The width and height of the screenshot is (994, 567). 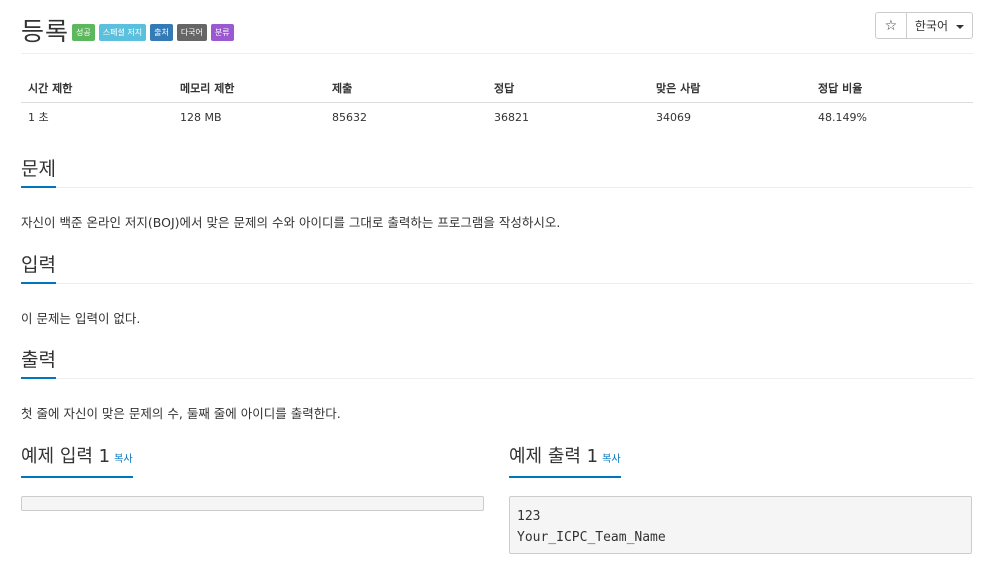 What do you see at coordinates (740, 461) in the screenshot?
I see `sample-output-header: 예제 출력 1 복사` at bounding box center [740, 461].